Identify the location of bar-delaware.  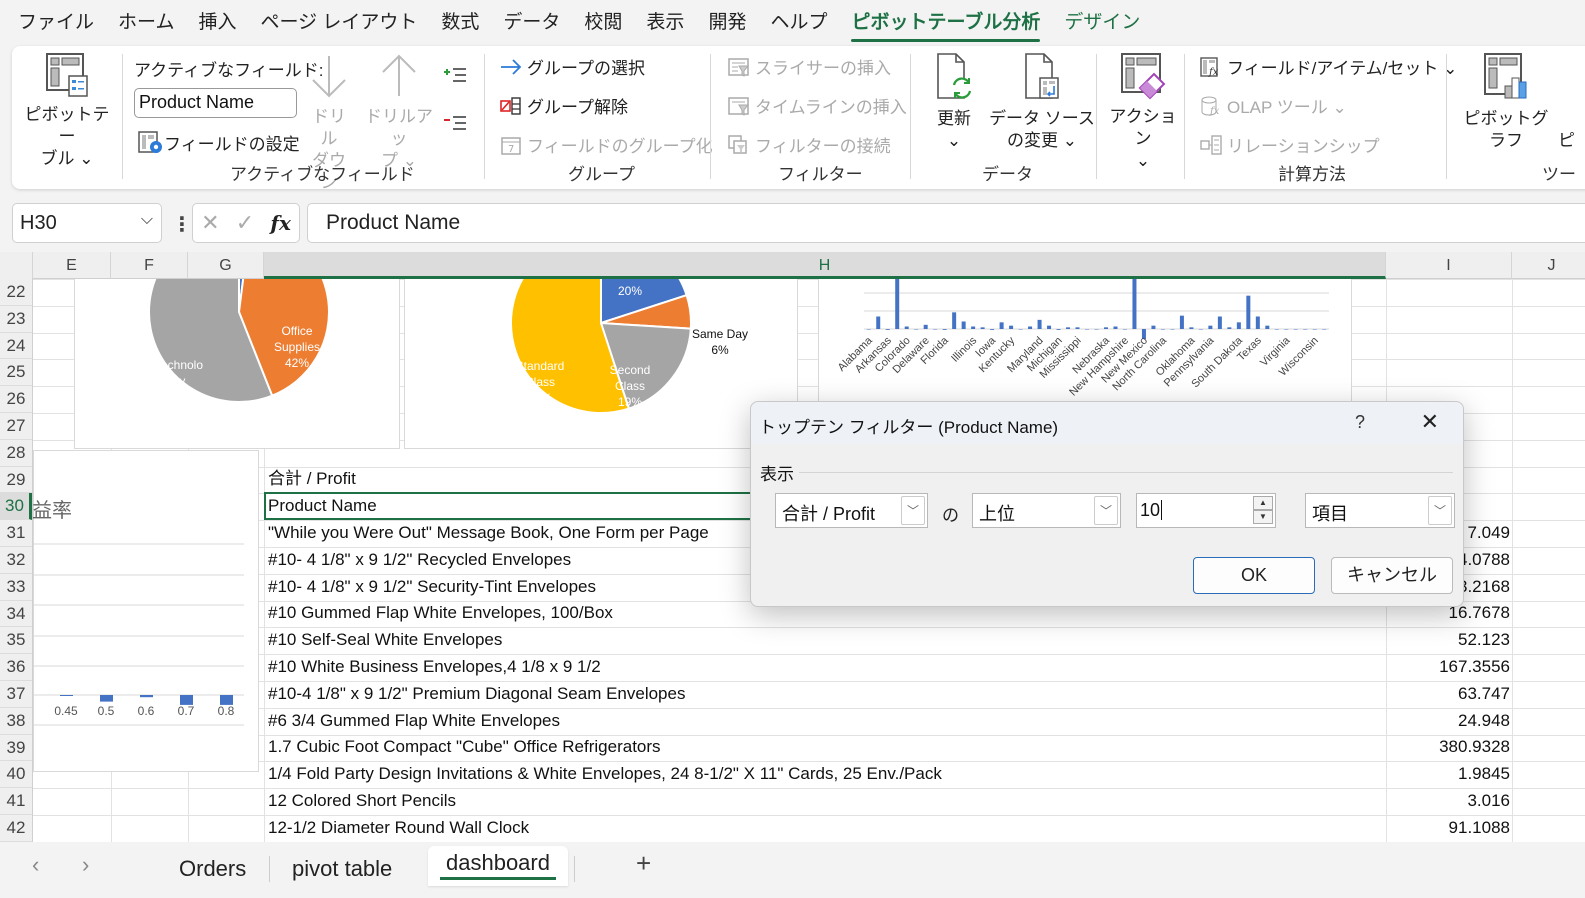
(925, 326).